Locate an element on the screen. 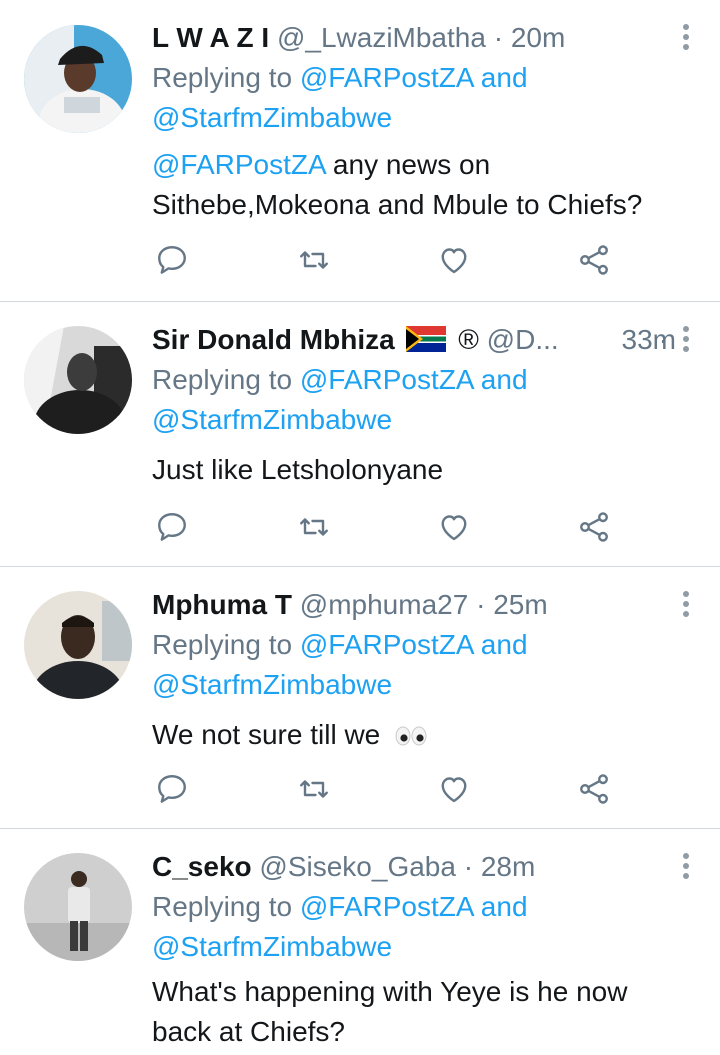 The image size is (720, 1055). tweet-header: Sir Donald Mbhiza ® @D... · 33m is located at coordinates (414, 341).